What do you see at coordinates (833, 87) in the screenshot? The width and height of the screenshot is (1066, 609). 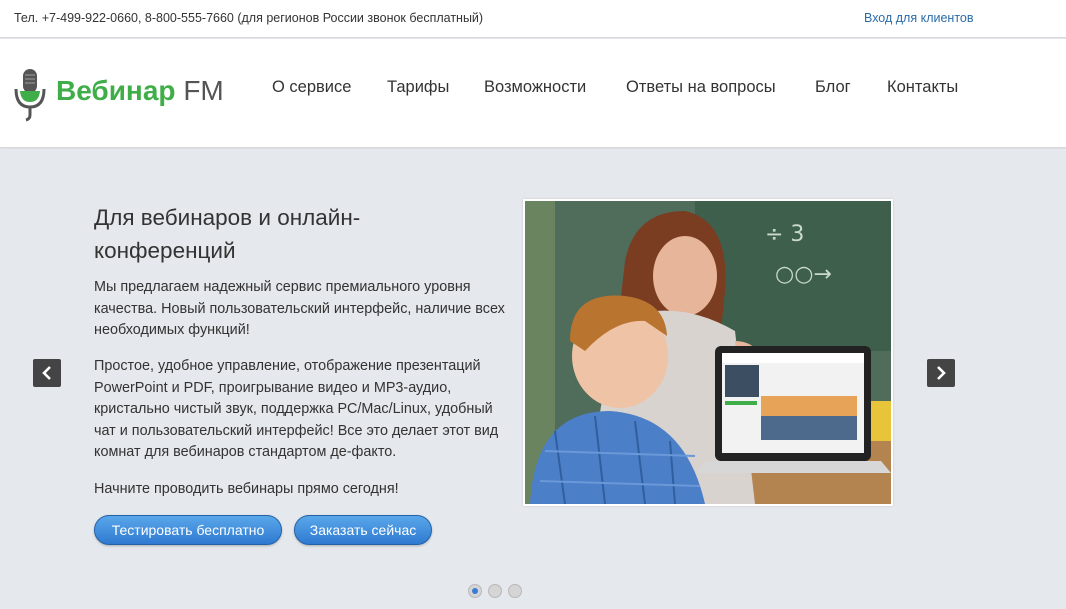 I see `nav-item-blog: Блог` at bounding box center [833, 87].